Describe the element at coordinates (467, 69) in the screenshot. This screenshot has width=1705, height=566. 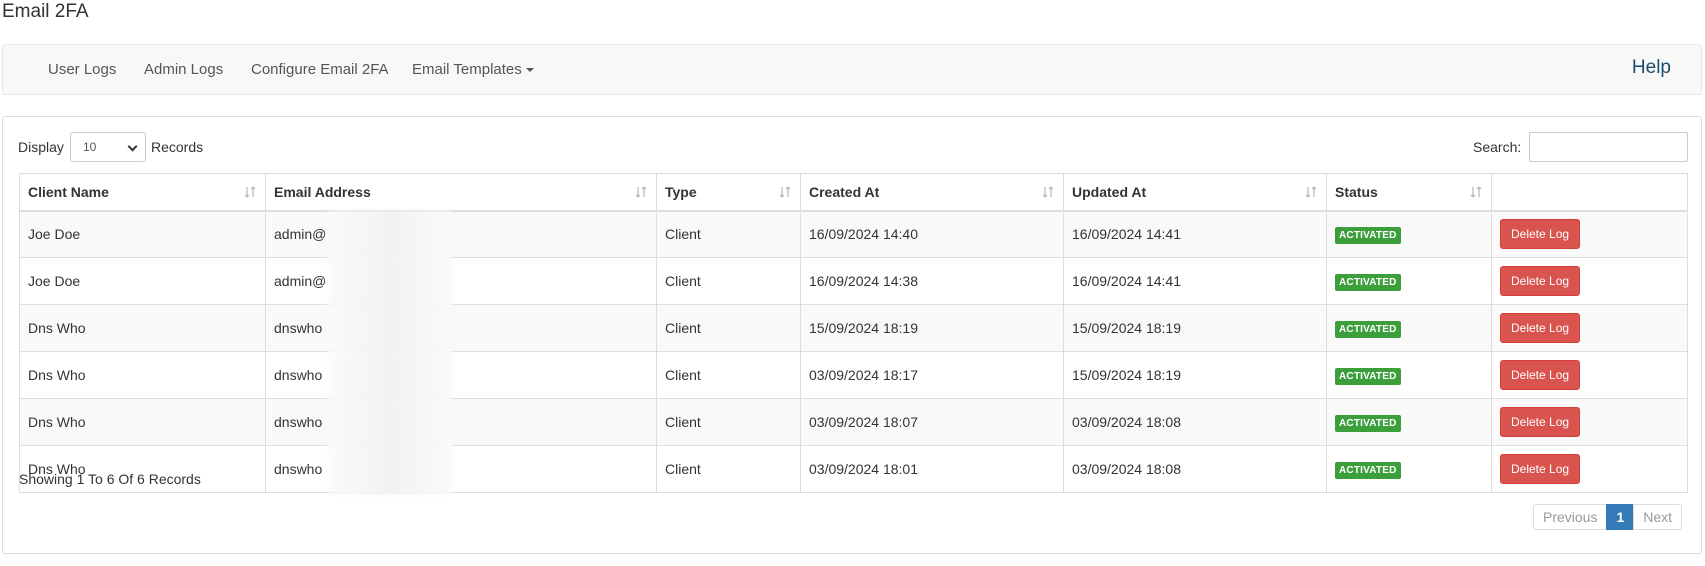
I see `nav-email-templates-label: Email Templates` at that location.